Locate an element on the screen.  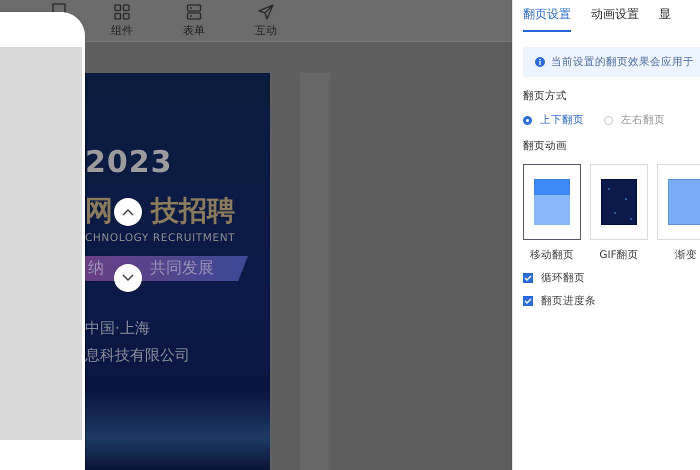
settings-tab: 翻页设置 is located at coordinates (547, 19).